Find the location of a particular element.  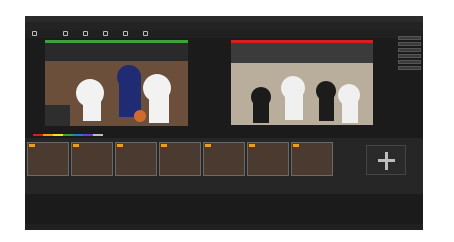

bottom-status-bar is located at coordinates (224, 227).